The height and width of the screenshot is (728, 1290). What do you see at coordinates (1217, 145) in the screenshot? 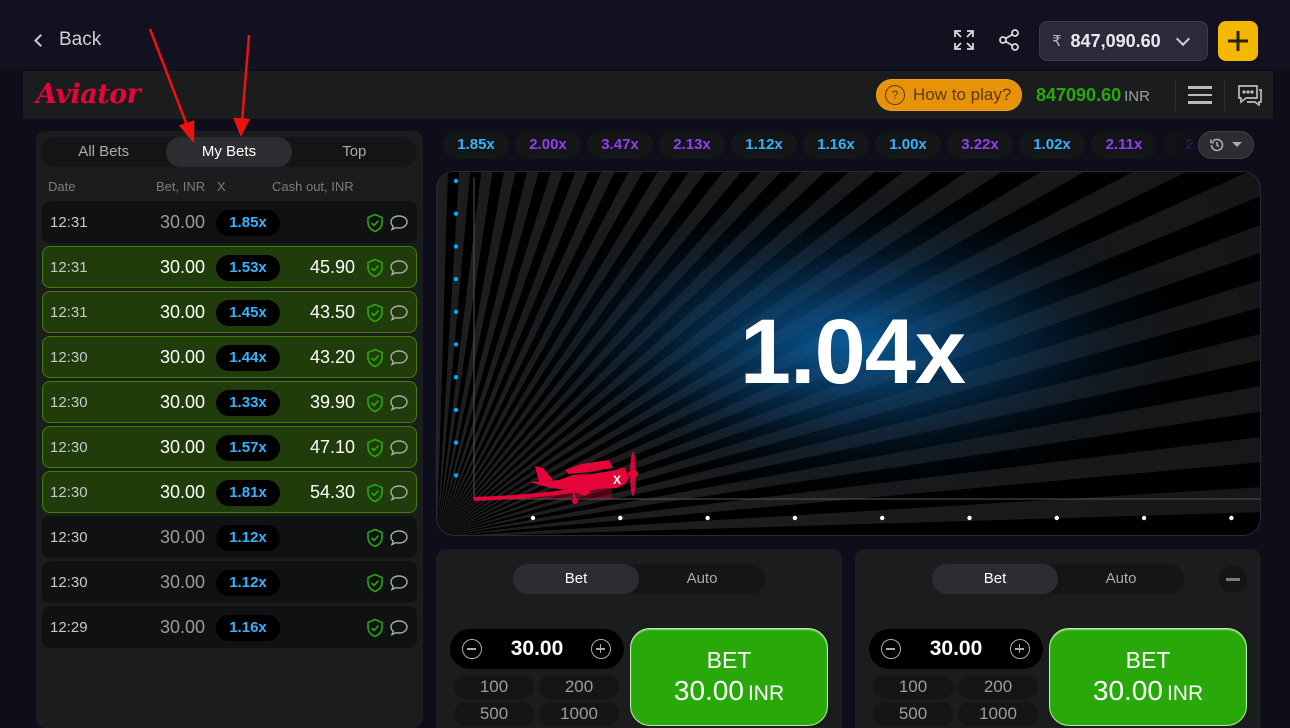
I see `history-icon` at bounding box center [1217, 145].